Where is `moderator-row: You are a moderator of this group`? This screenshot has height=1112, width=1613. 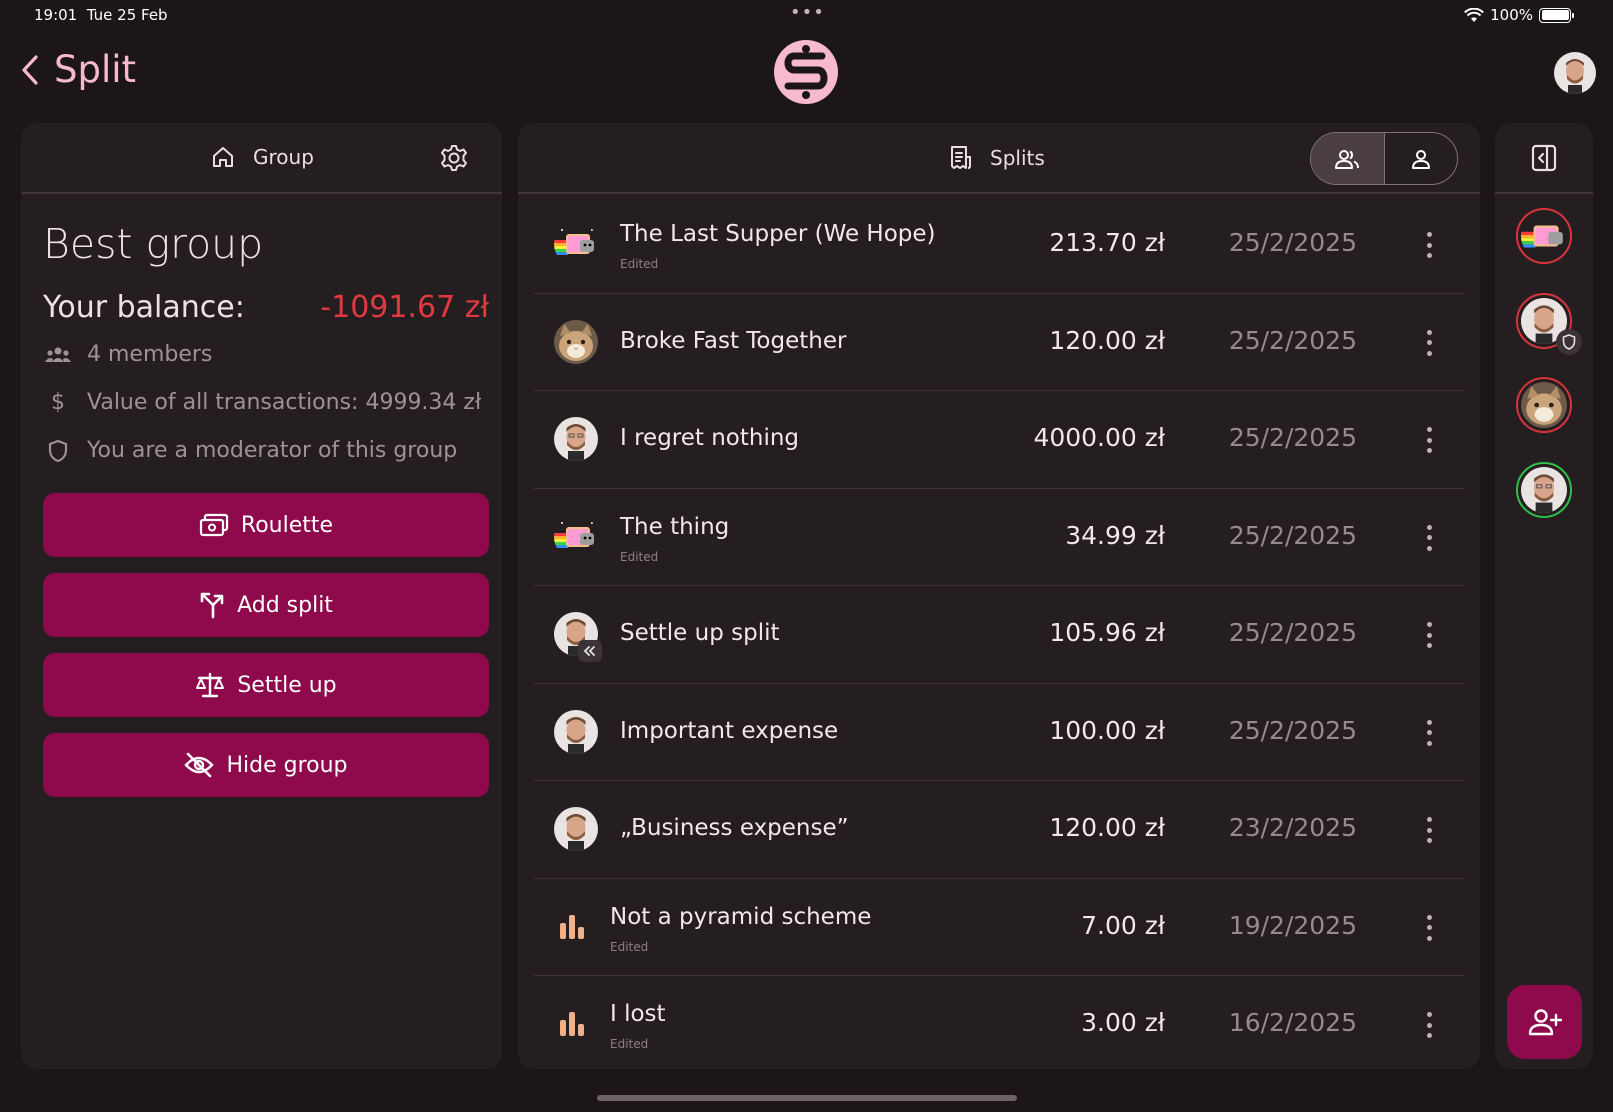 moderator-row: You are a moderator of this group is located at coordinates (250, 450).